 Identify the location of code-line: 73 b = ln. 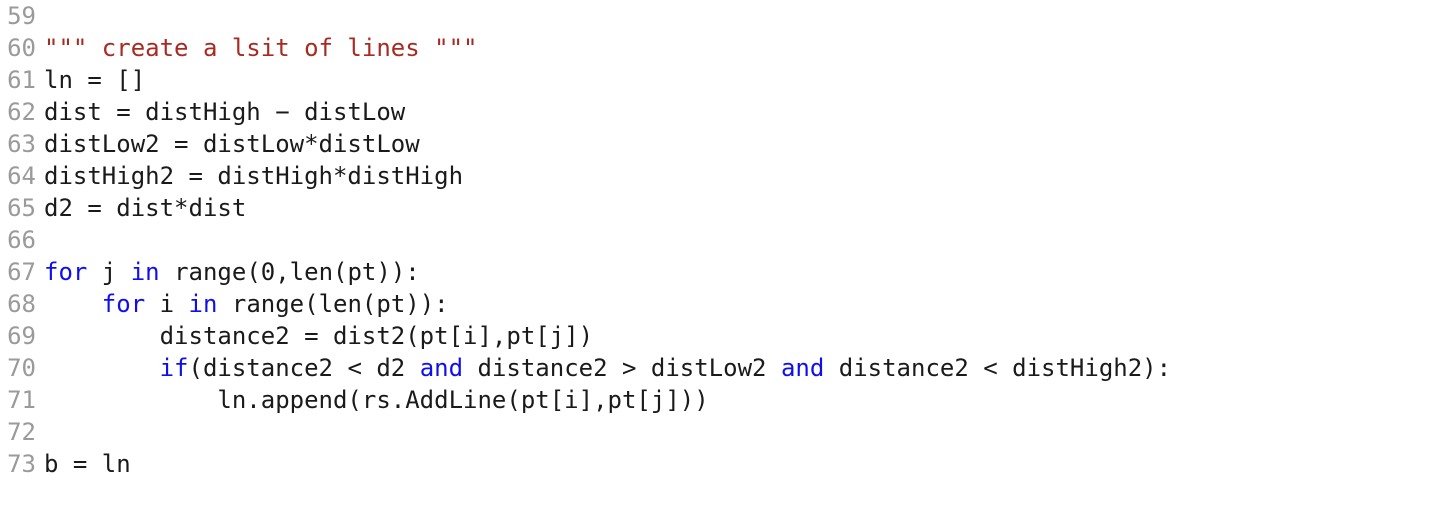
(719, 464).